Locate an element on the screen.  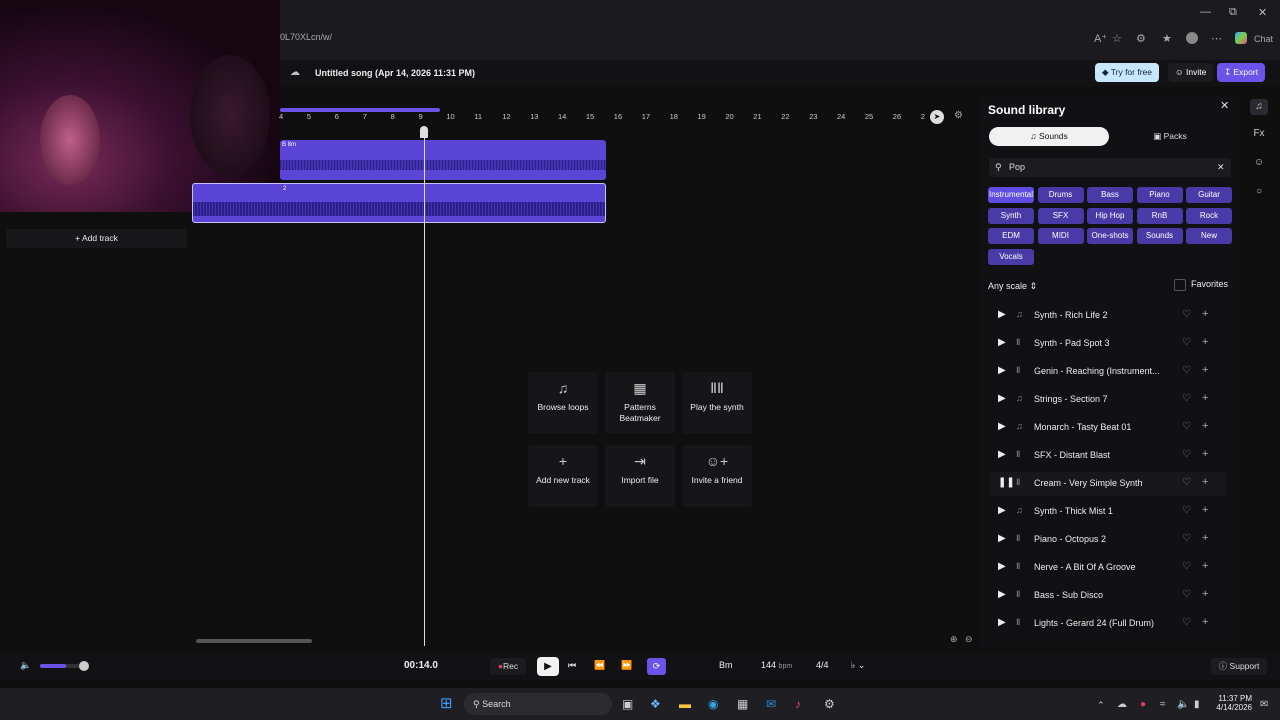
play-button: ▶ is located at coordinates (548, 666).